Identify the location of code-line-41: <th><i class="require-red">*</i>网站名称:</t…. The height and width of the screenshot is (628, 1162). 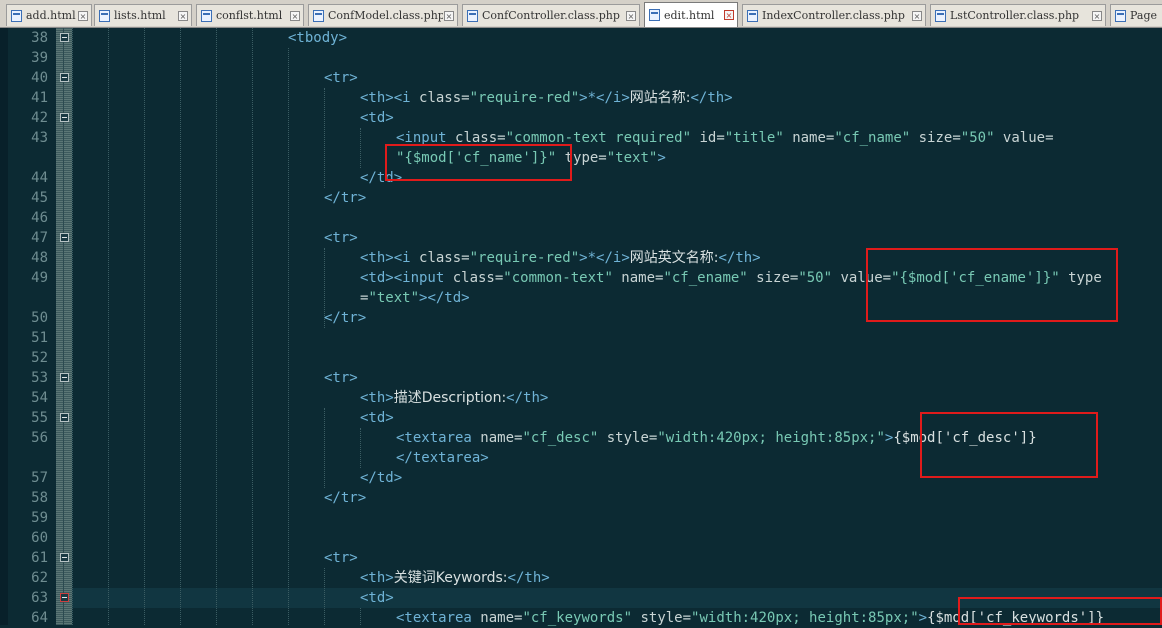
(546, 98).